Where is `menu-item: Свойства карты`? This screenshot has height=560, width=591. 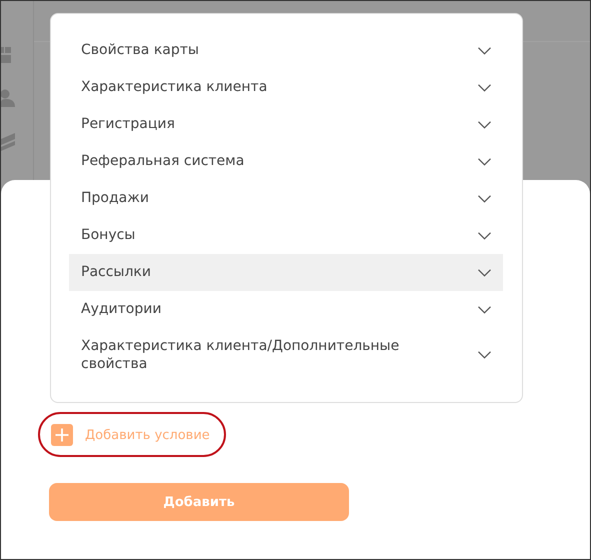 menu-item: Свойства карты is located at coordinates (286, 50).